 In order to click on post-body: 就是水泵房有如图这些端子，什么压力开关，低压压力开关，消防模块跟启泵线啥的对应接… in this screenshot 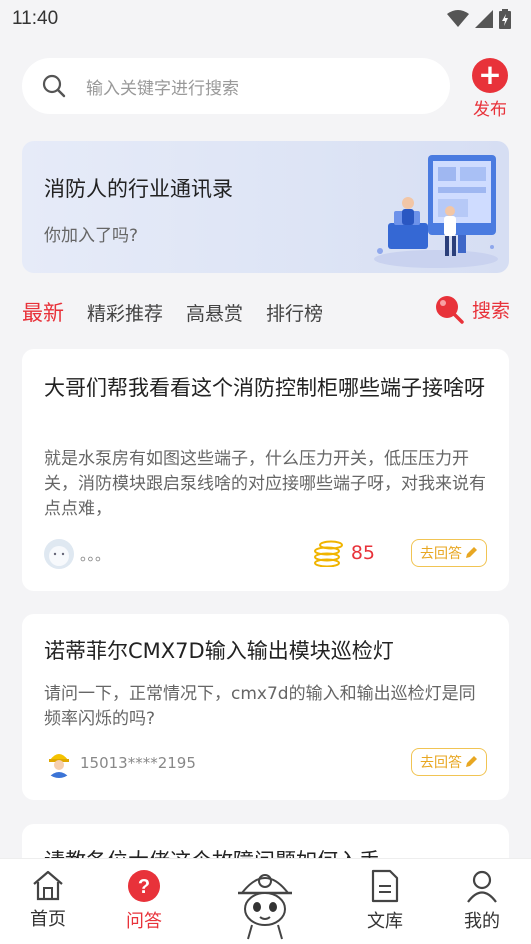, I will do `click(265, 484)`.